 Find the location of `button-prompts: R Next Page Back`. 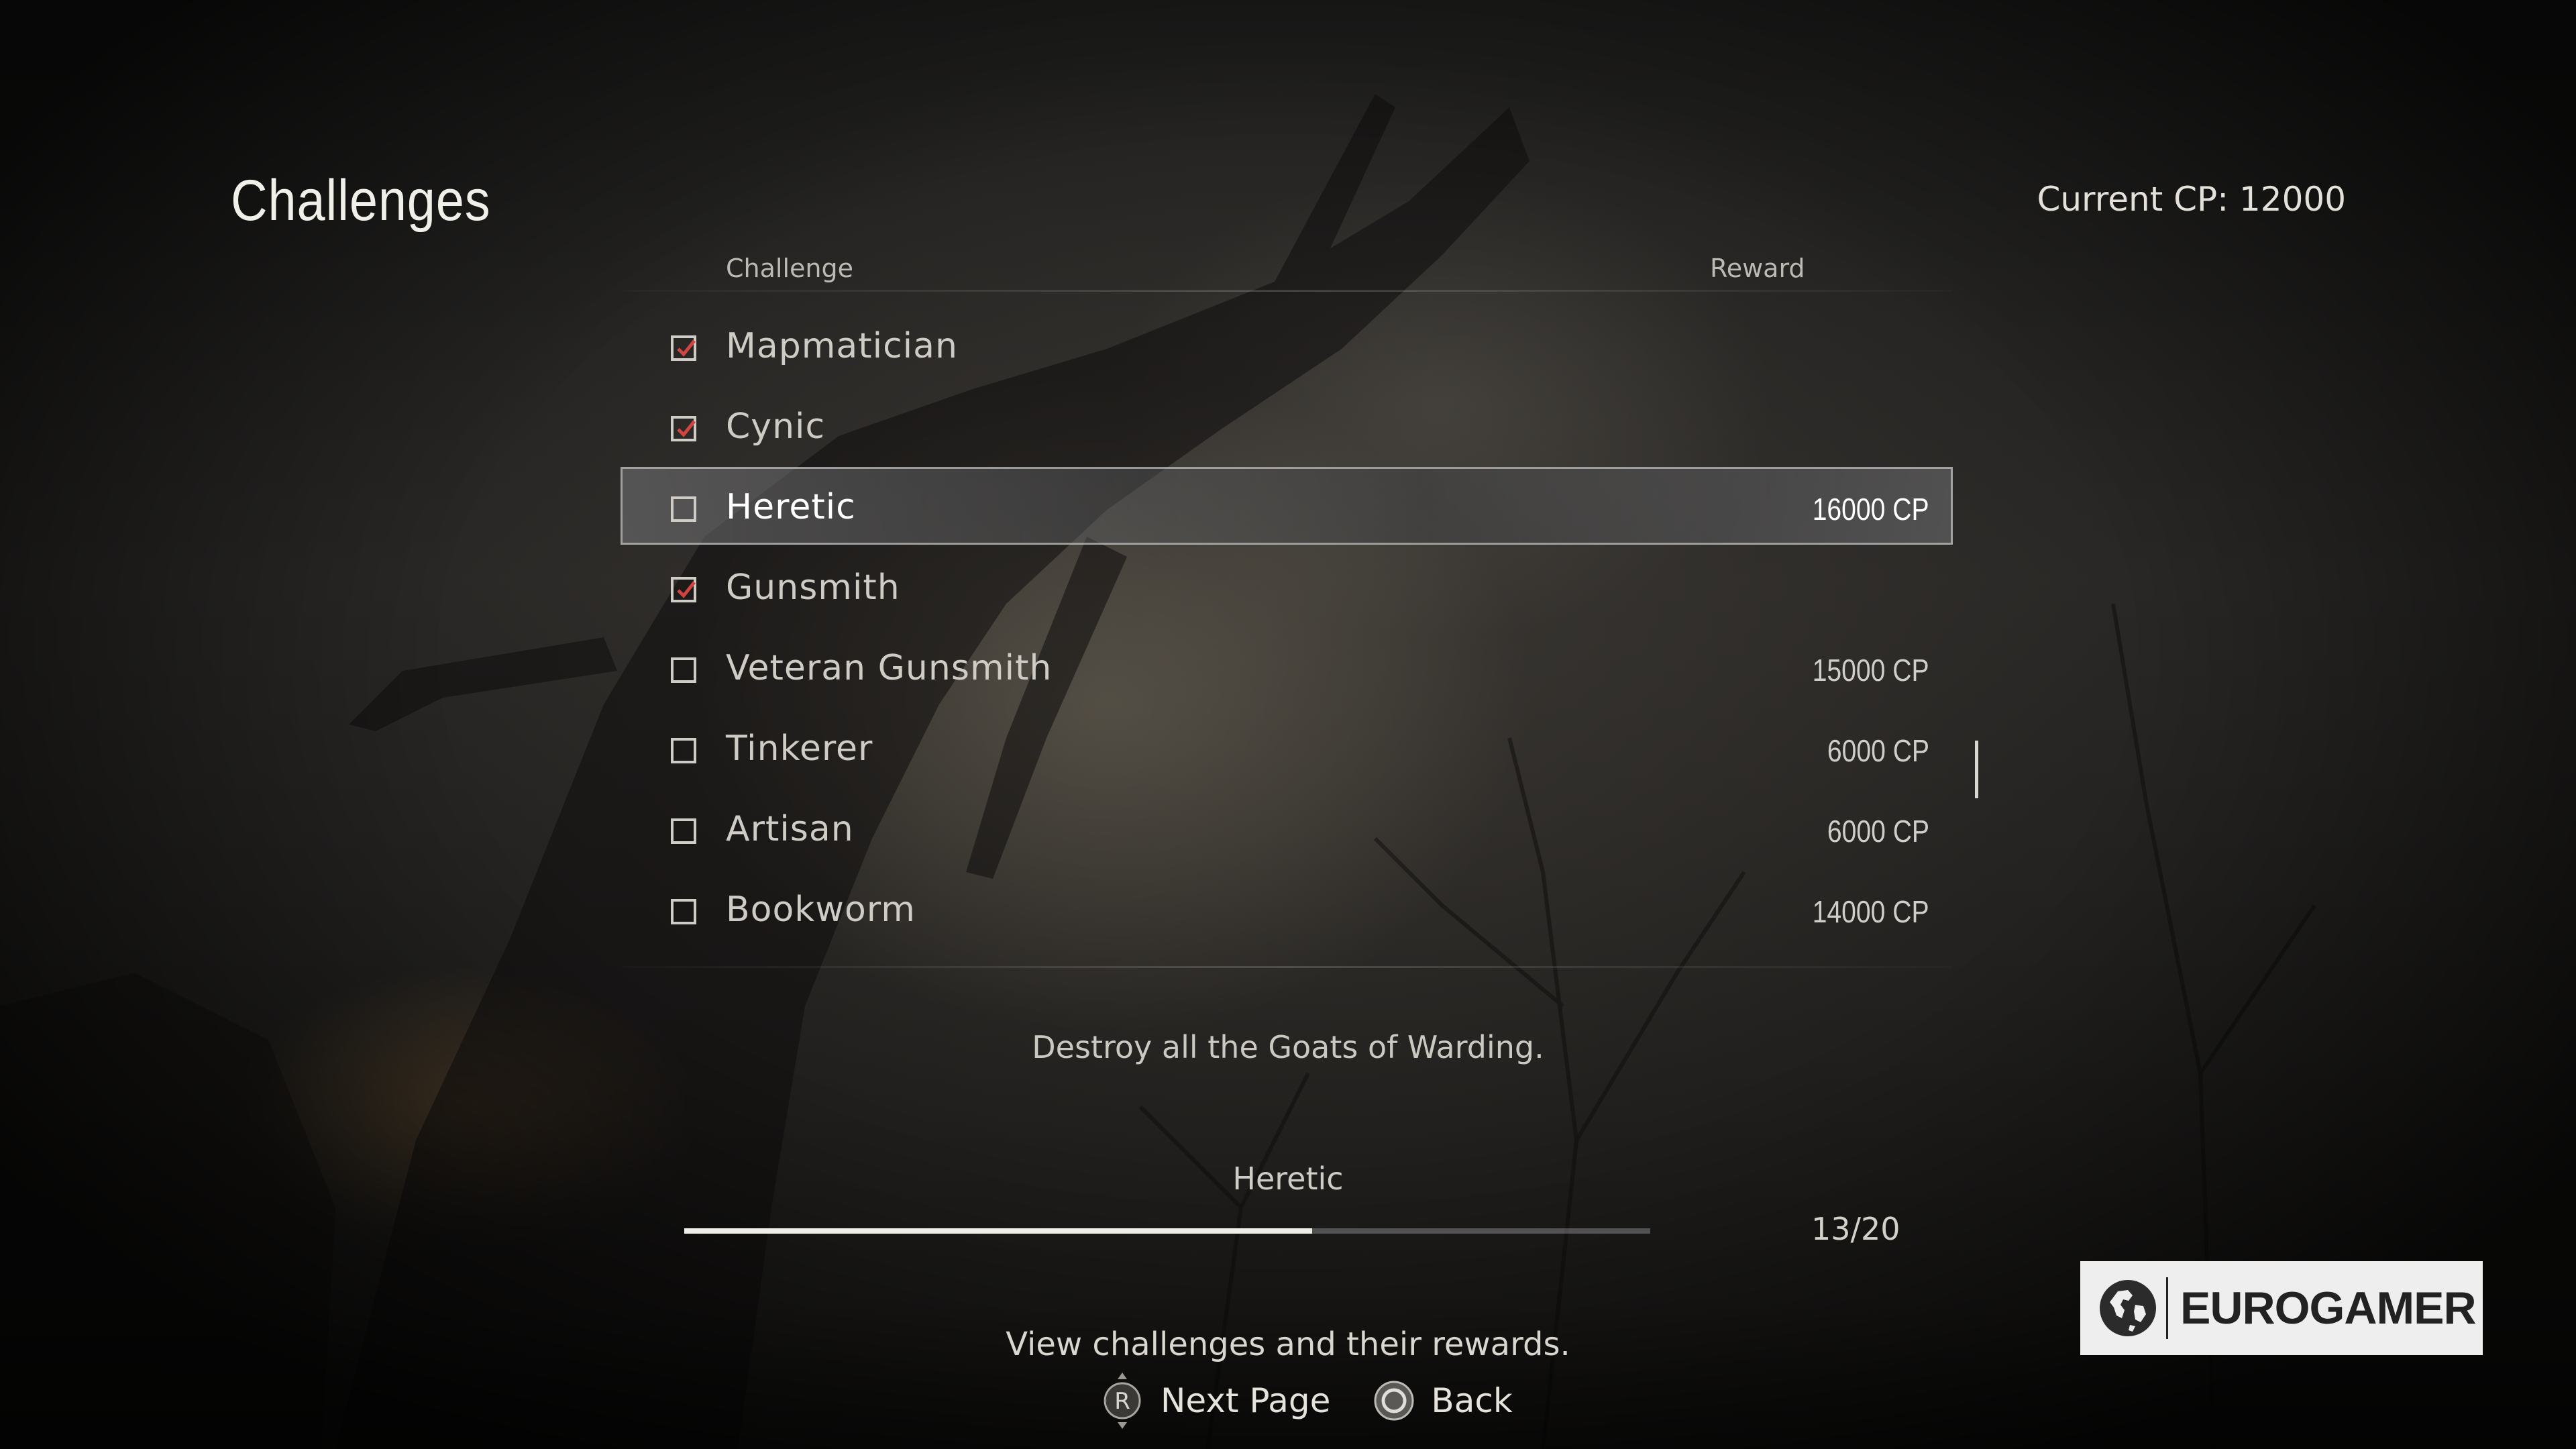

button-prompts: R Next Page Back is located at coordinates (1320, 1401).